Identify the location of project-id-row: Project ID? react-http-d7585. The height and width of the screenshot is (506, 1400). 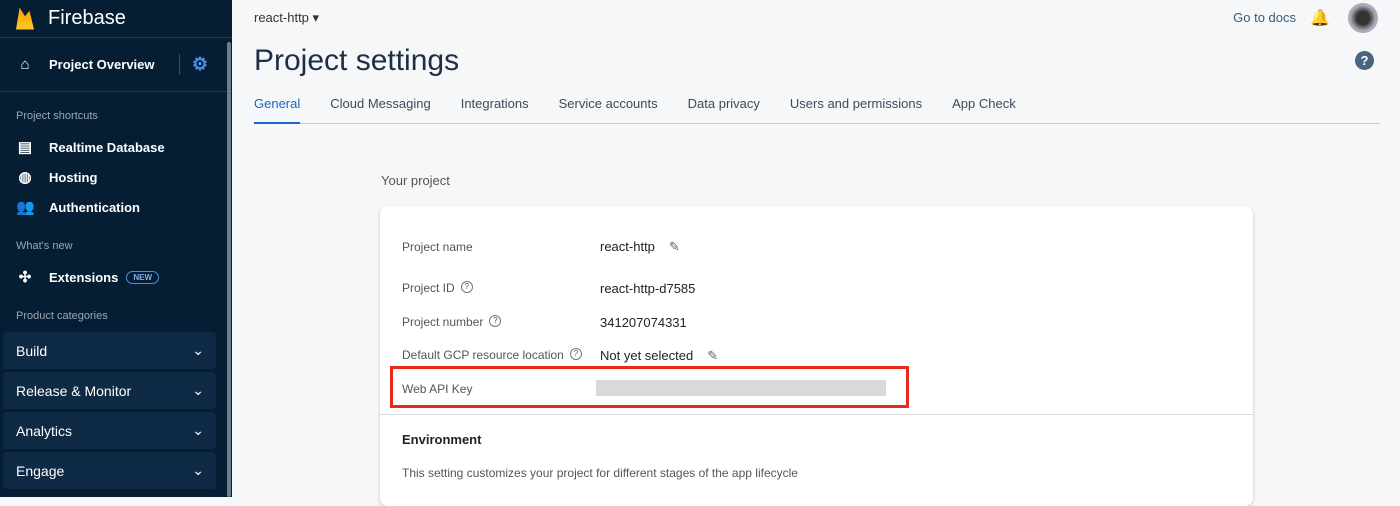
(548, 288).